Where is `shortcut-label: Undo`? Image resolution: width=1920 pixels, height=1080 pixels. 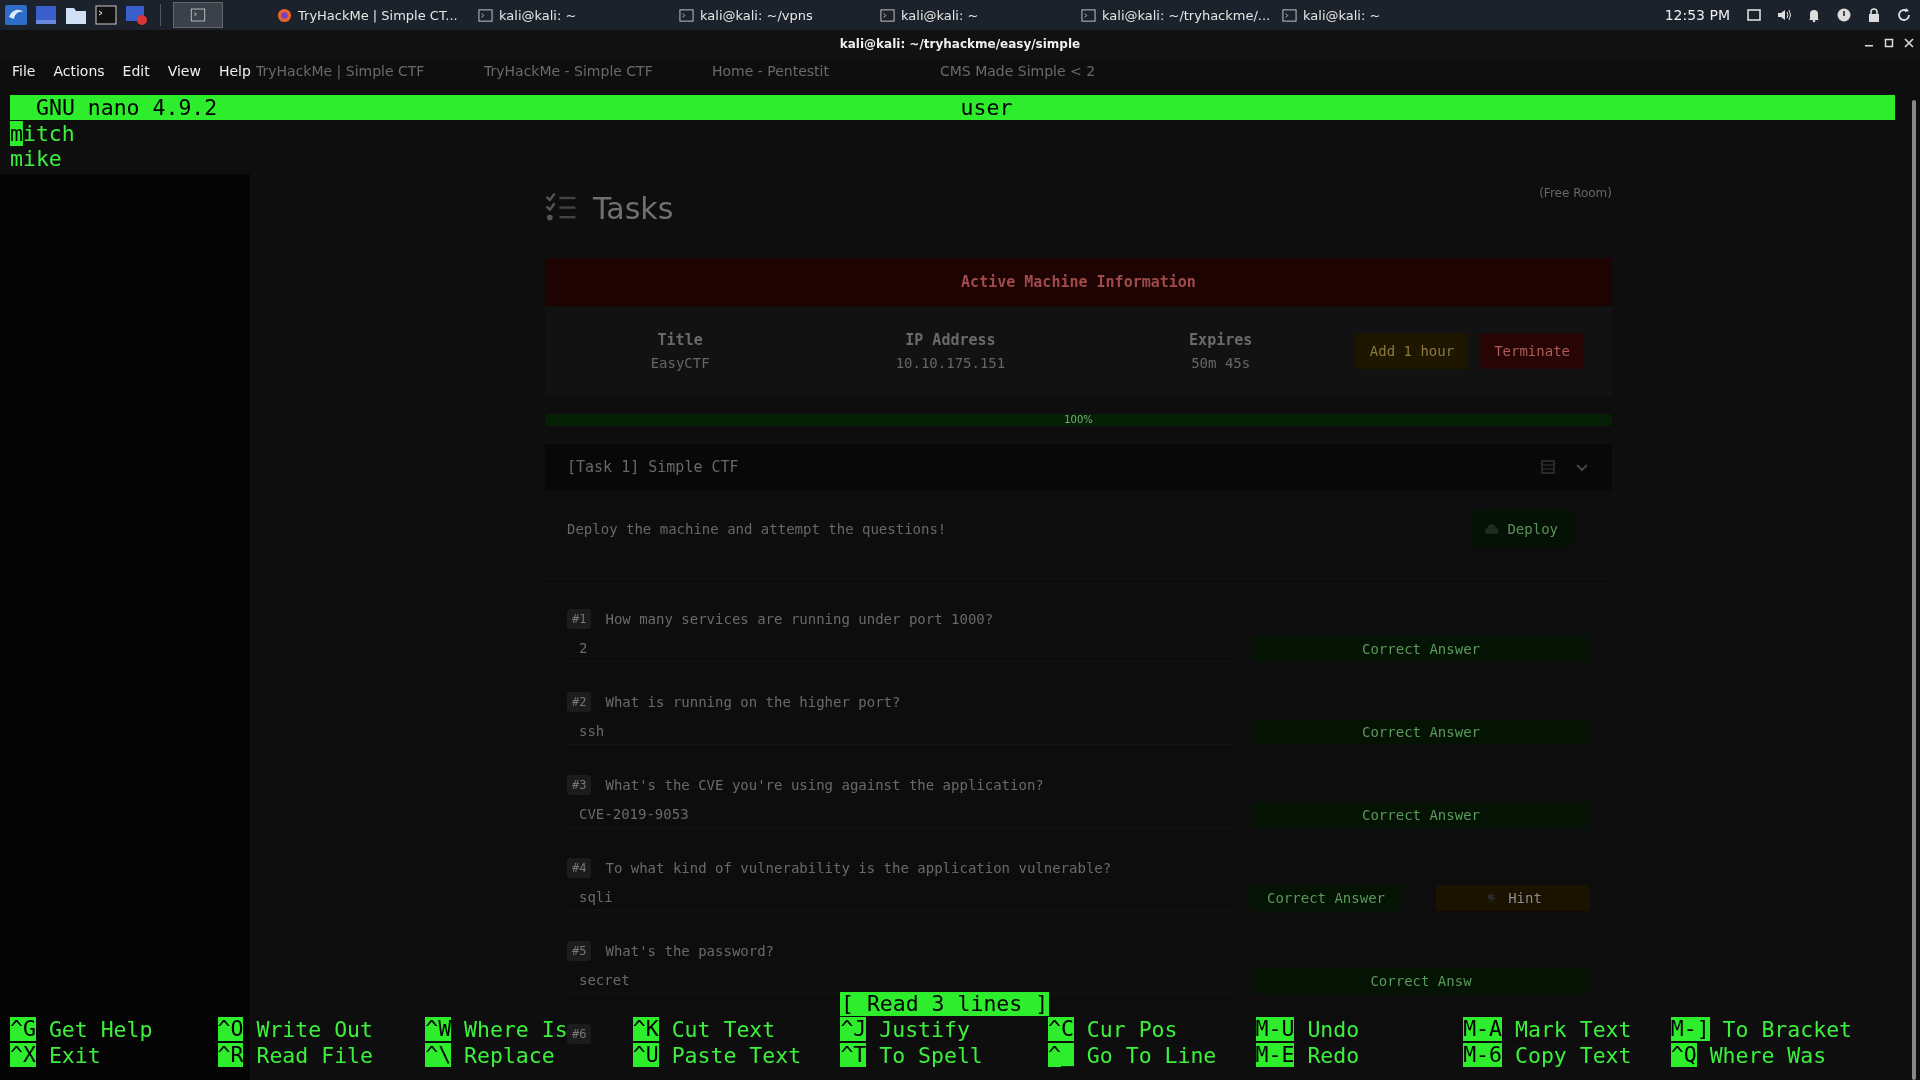 shortcut-label: Undo is located at coordinates (1333, 1029).